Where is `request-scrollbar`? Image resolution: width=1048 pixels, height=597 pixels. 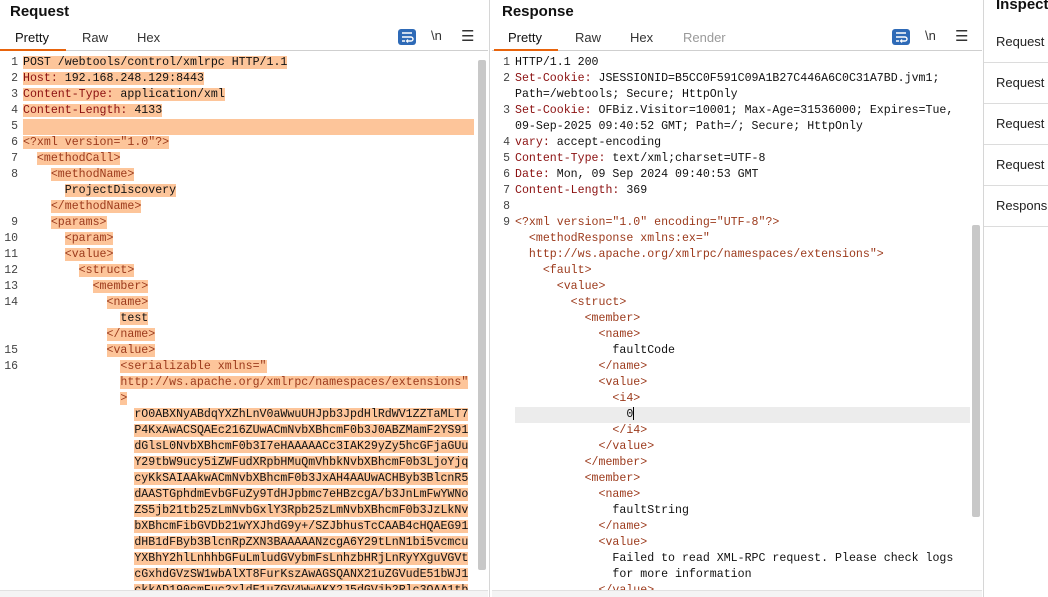
request-scrollbar is located at coordinates (482, 315).